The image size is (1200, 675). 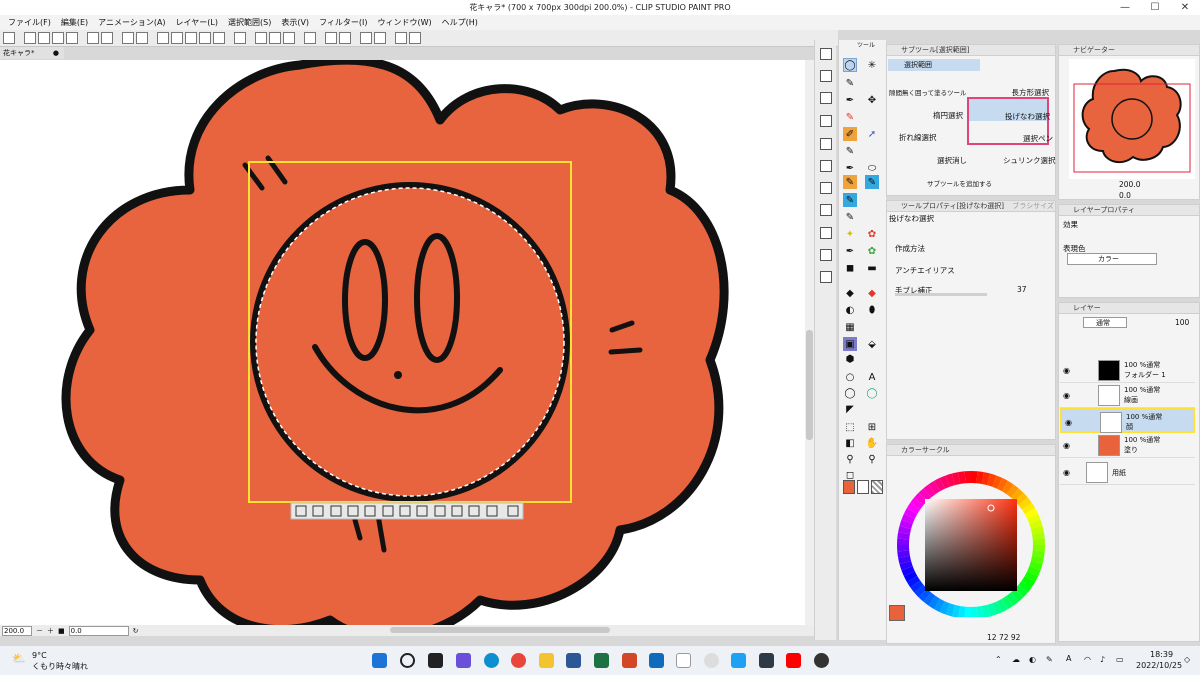 What do you see at coordinates (379, 660) in the screenshot?
I see `start-icon` at bounding box center [379, 660].